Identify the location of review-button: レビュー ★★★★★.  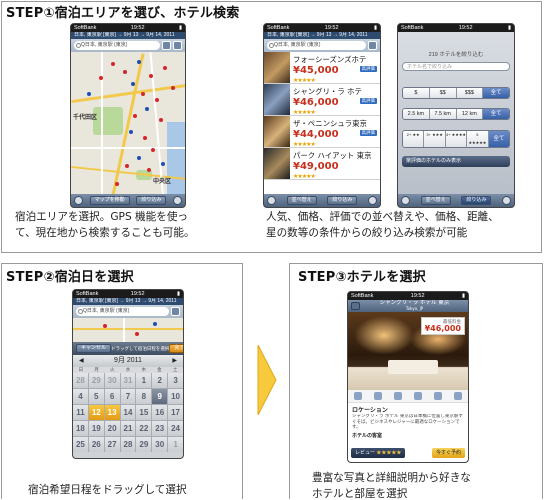
(378, 453).